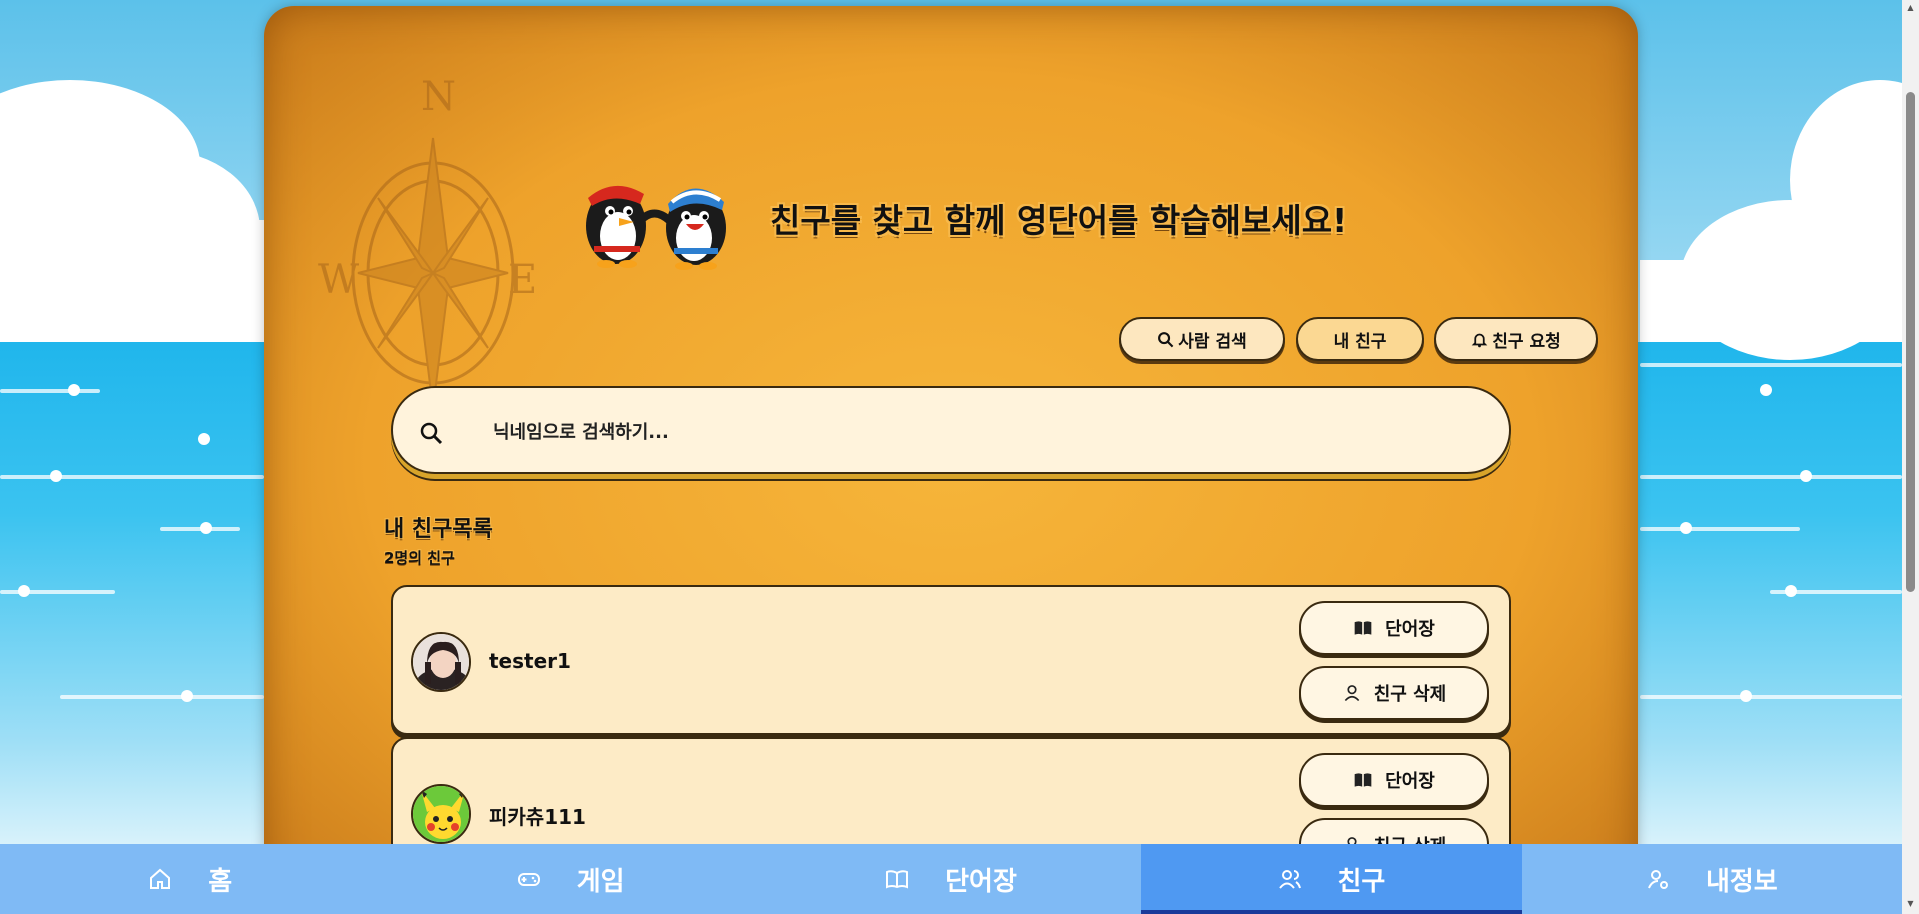  Describe the element at coordinates (1059, 220) in the screenshot. I see `page-title: 친구를 찾고 함께 영단어를 학습해보세요!` at that location.